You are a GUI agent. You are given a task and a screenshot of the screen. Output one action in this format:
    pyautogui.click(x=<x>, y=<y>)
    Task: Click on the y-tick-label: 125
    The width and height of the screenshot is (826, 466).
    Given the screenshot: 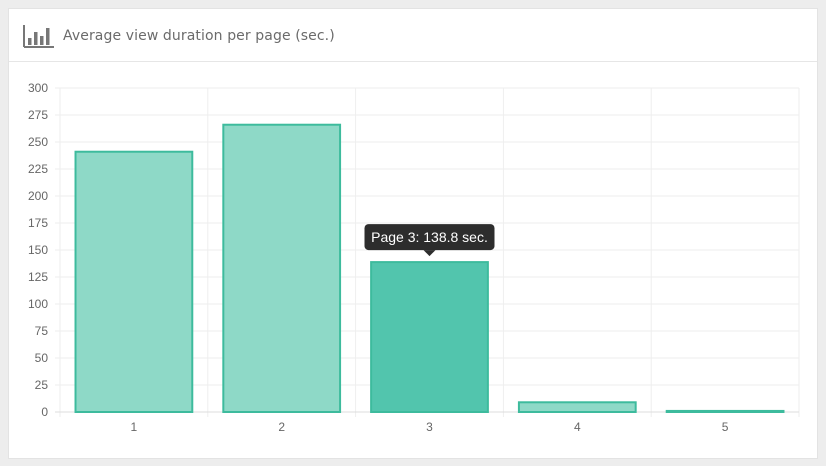 What is the action you would take?
    pyautogui.click(x=38, y=277)
    